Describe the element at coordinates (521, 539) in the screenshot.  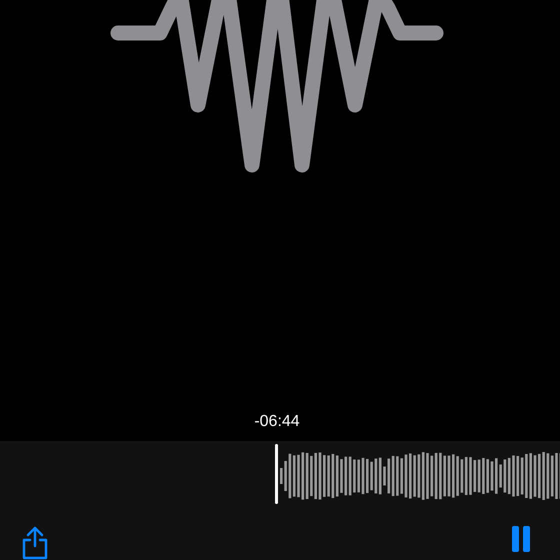
I see `pause-icon` at that location.